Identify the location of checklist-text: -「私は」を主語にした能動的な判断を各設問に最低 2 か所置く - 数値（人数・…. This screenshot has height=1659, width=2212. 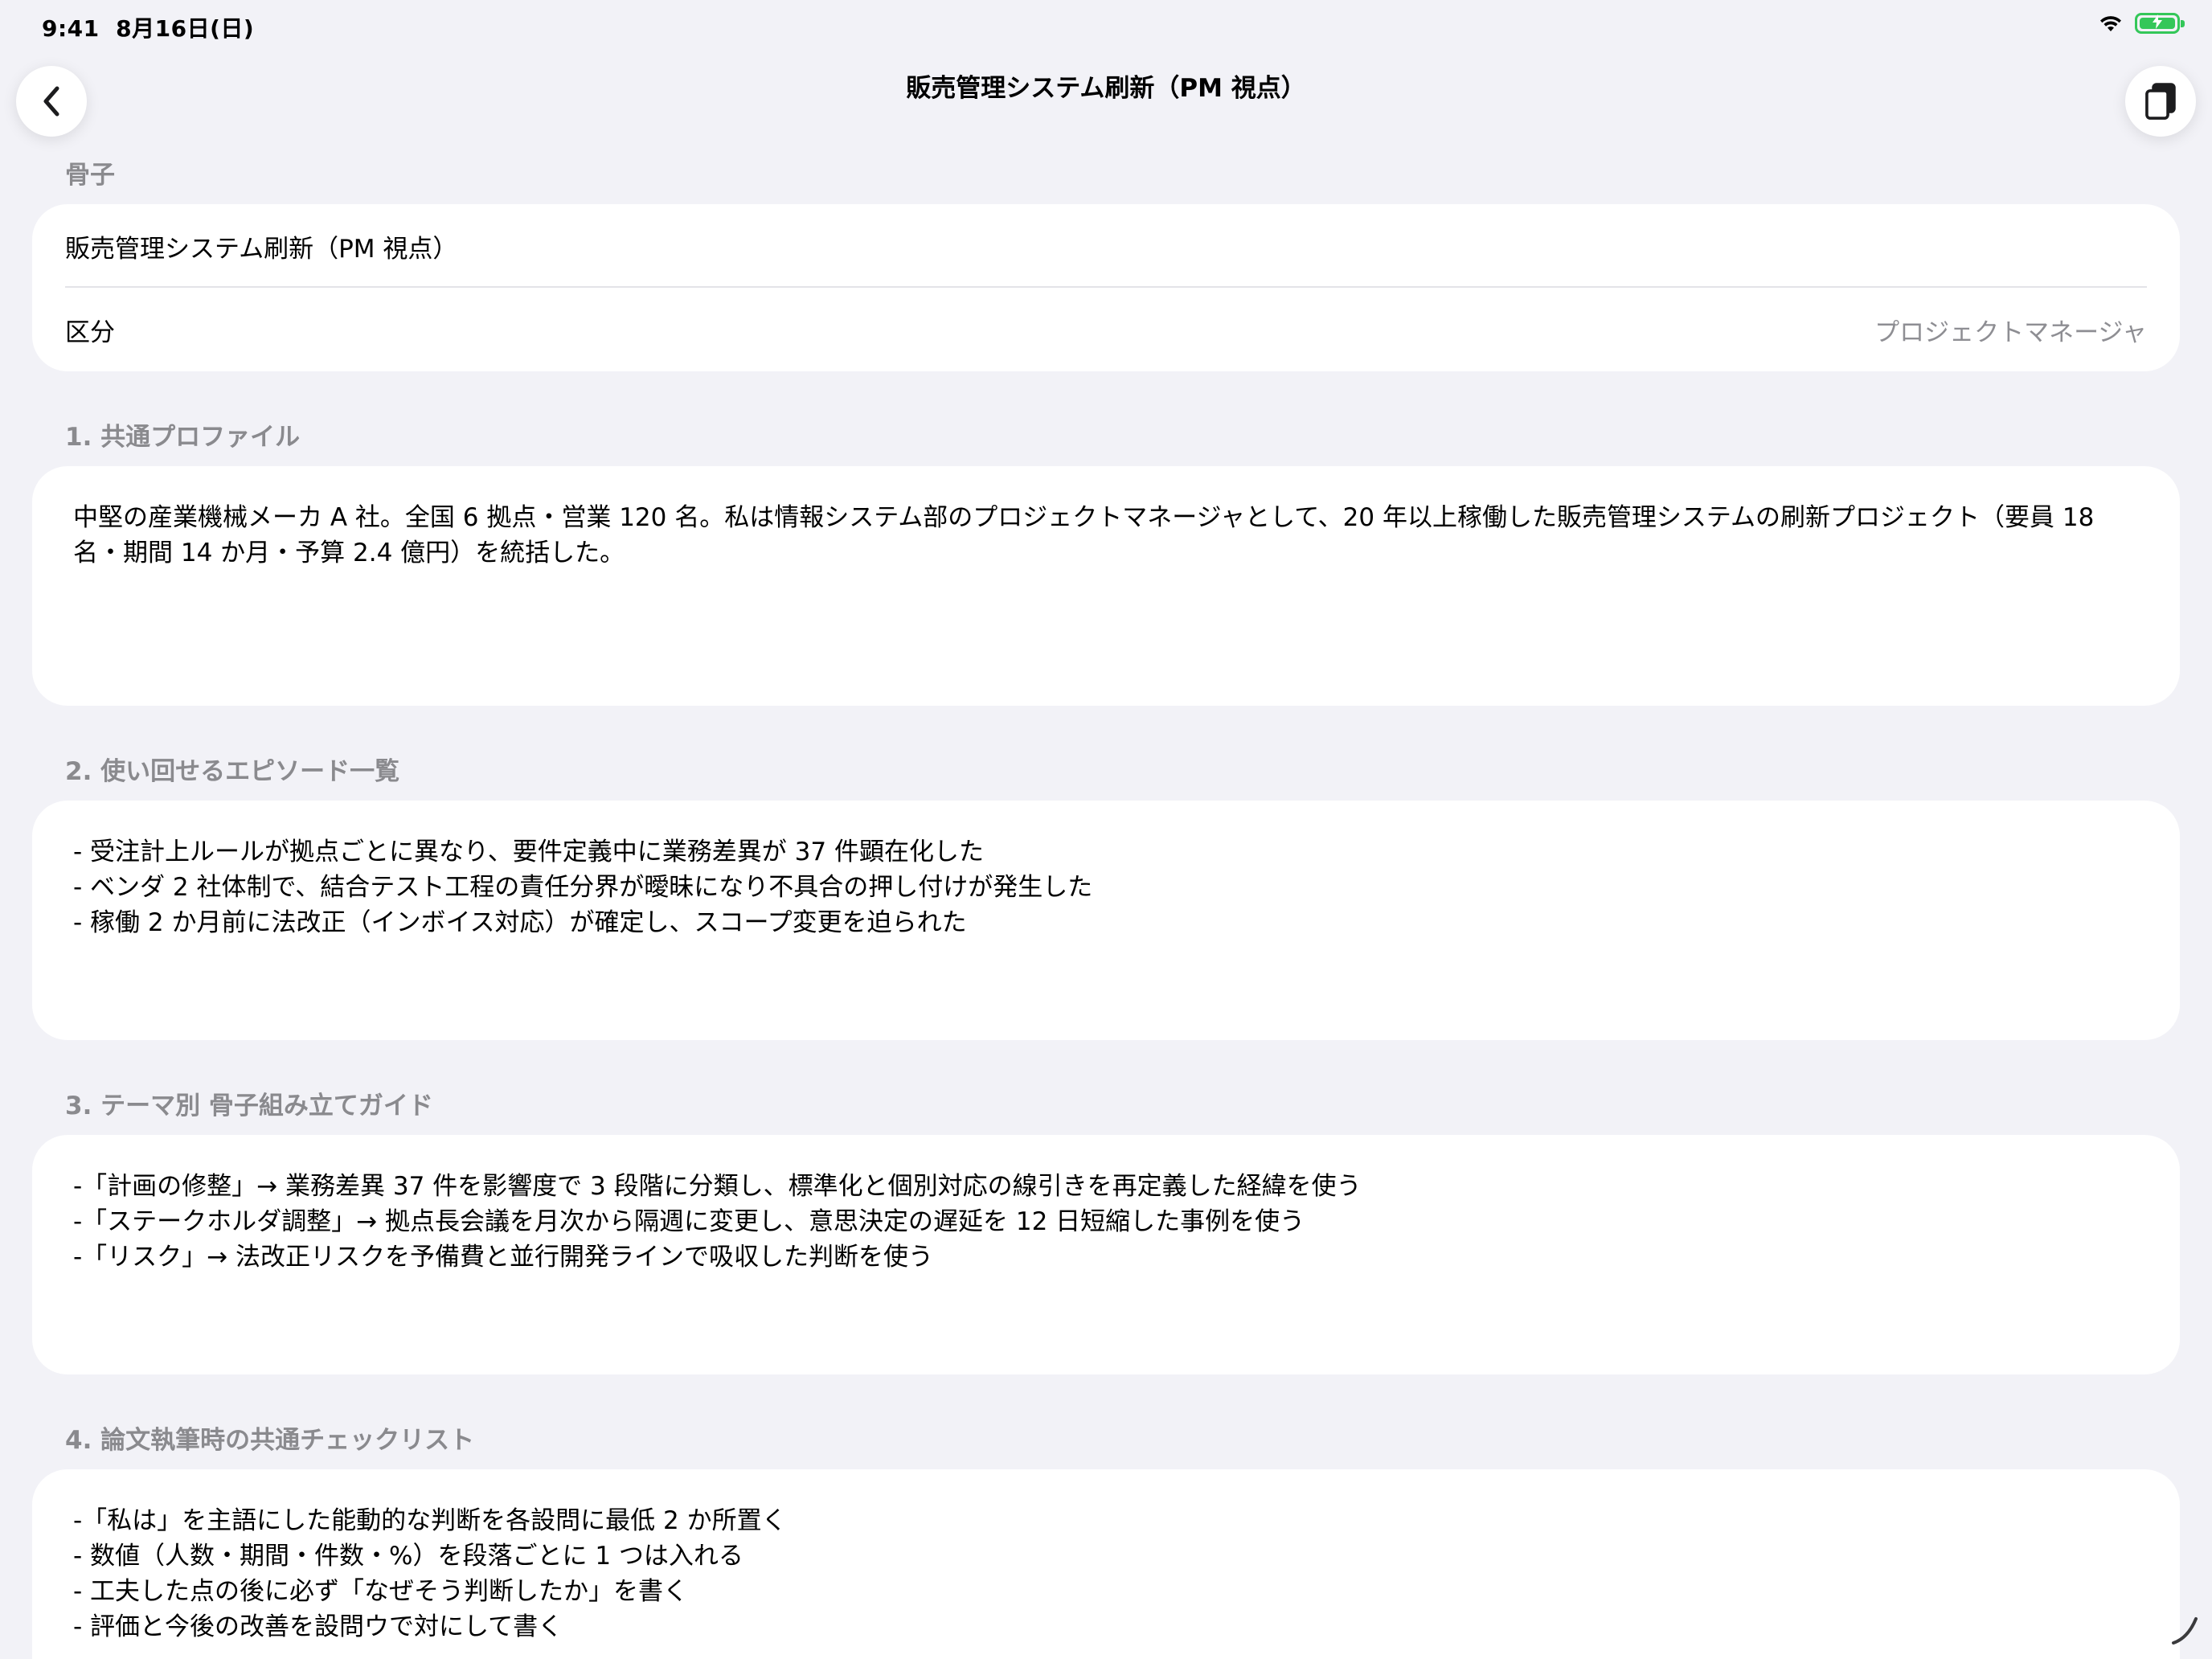
(1106, 1574).